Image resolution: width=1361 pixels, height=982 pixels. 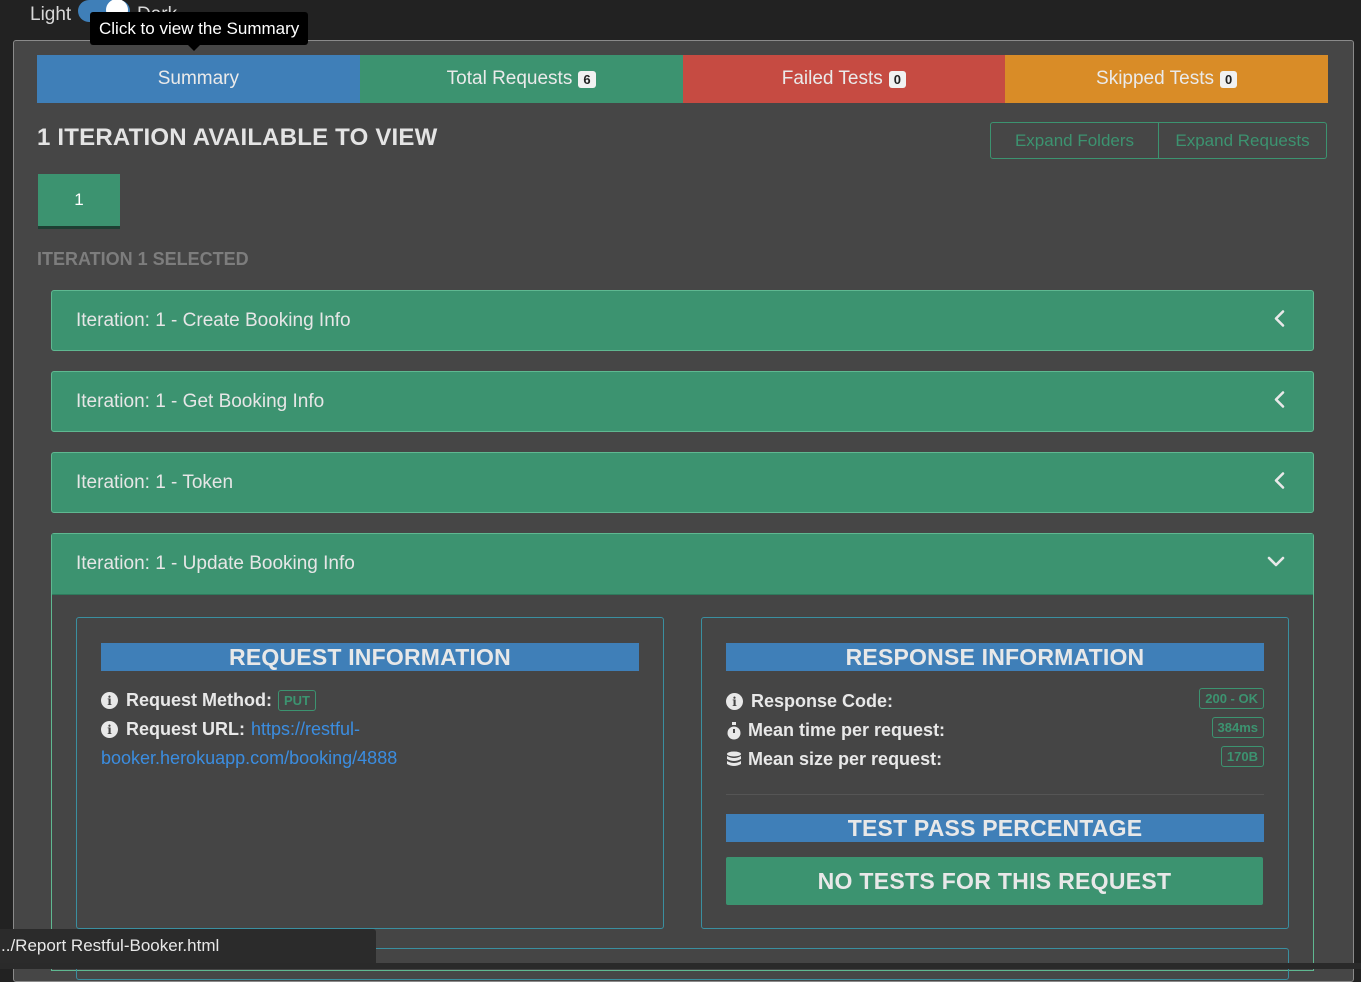 I want to click on request-url-row-2: booker.herokuapp.com/booking/4888, so click(x=249, y=758).